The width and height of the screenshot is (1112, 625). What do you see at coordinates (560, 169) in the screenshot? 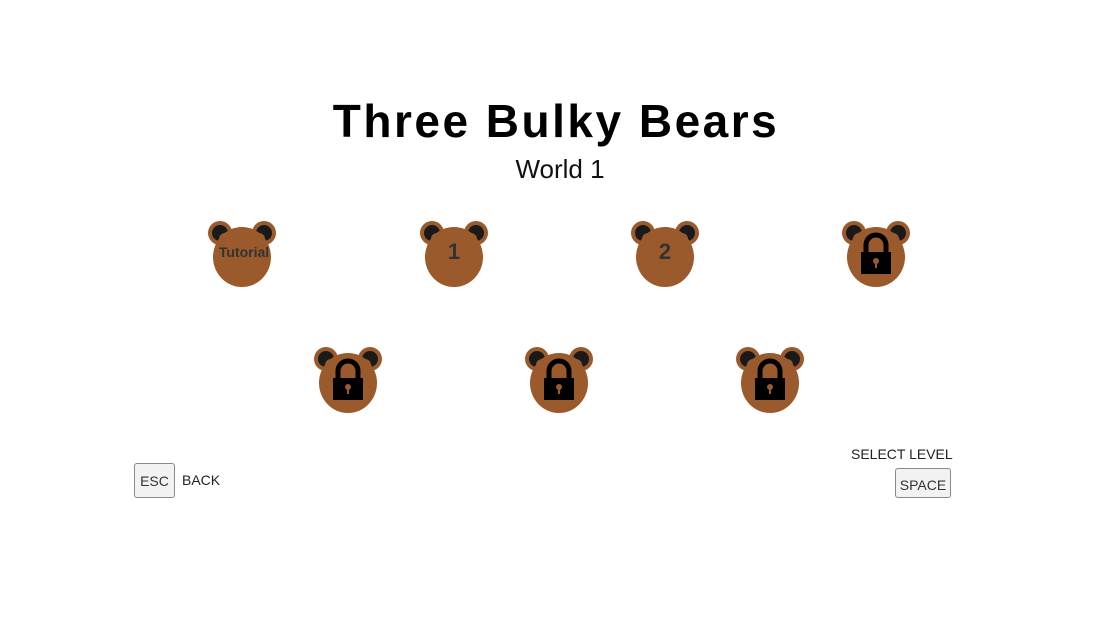
I see `world-title: World 1` at bounding box center [560, 169].